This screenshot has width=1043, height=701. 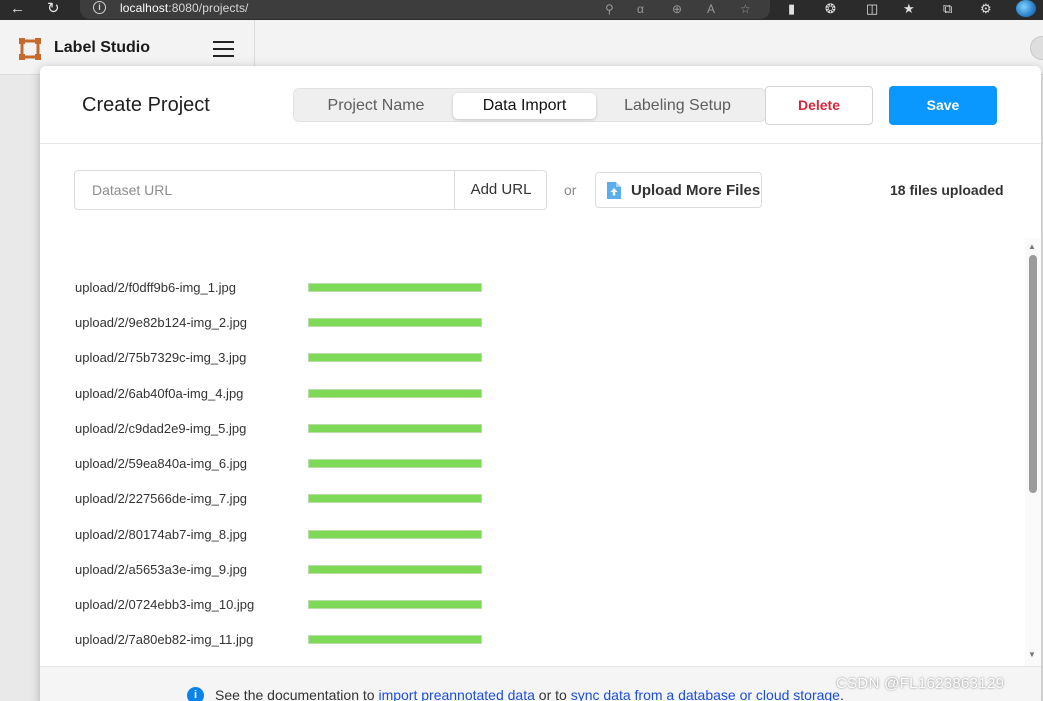 What do you see at coordinates (30, 49) in the screenshot?
I see `label-studio-logo-icon` at bounding box center [30, 49].